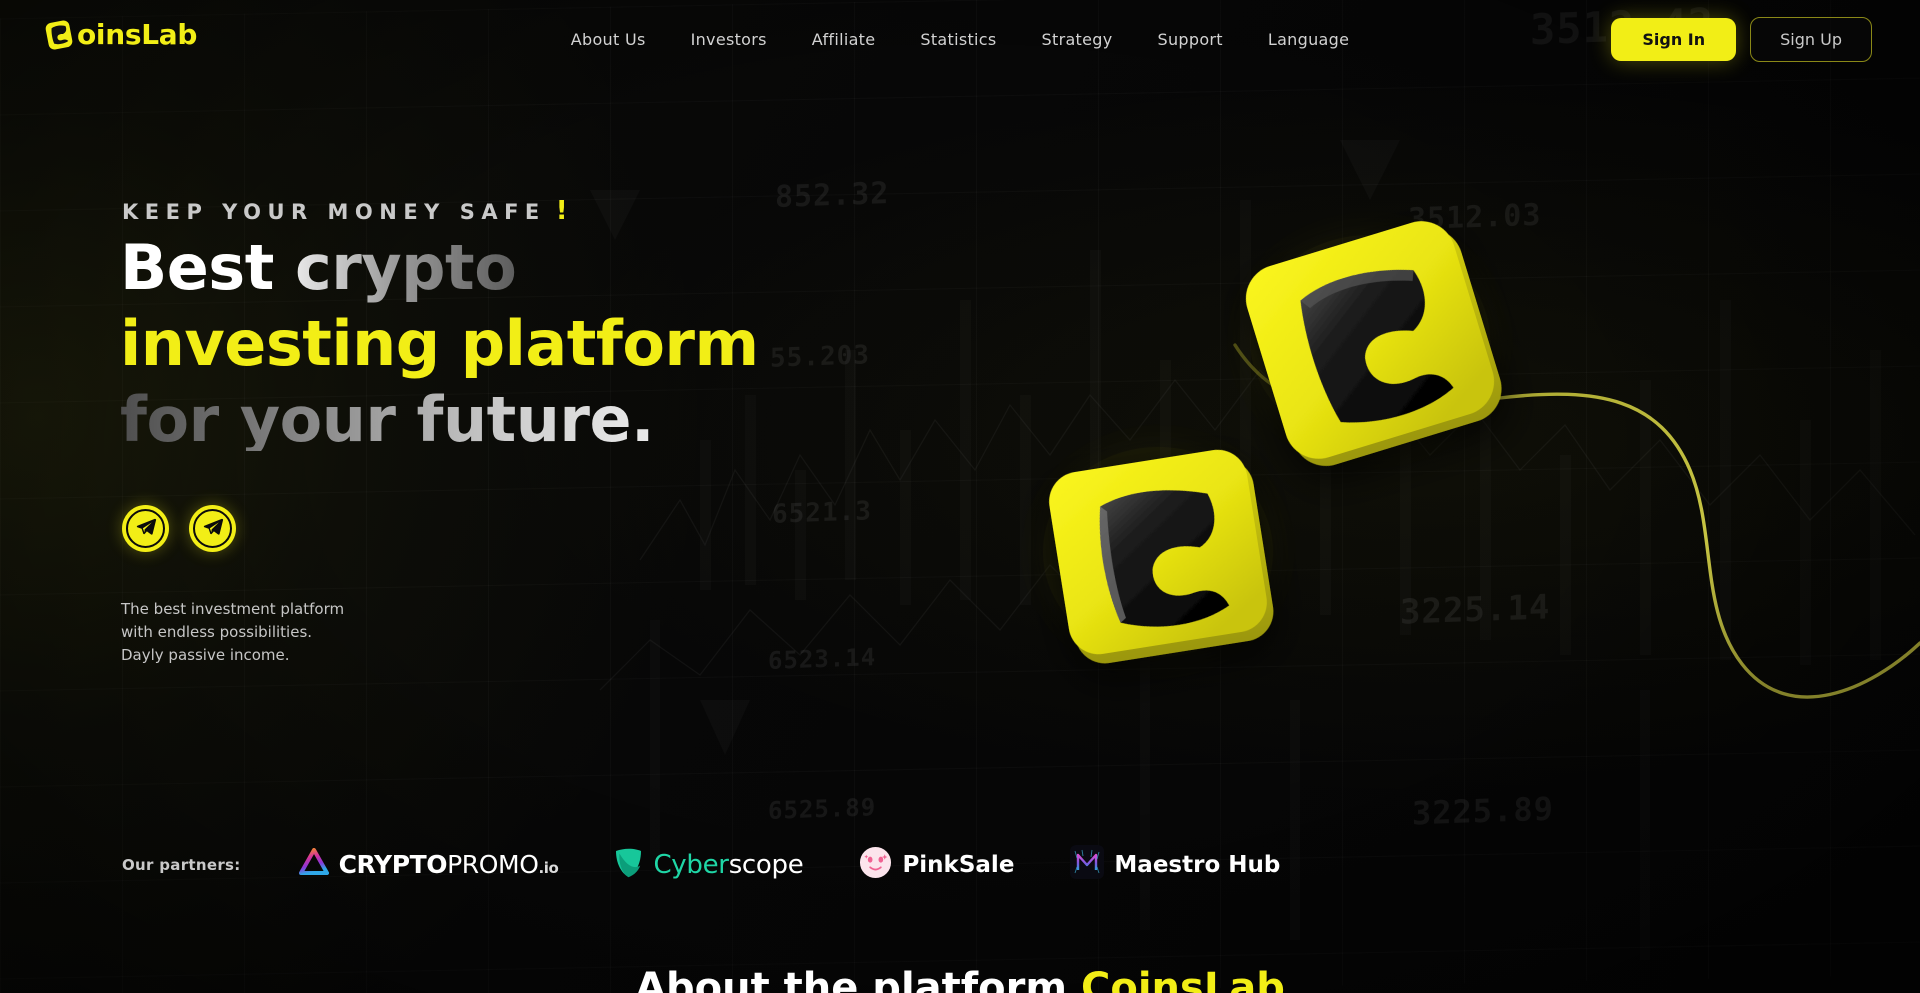 The width and height of the screenshot is (1920, 993). I want to click on partner-maestro-hub: Maestro Hub, so click(1175, 864).